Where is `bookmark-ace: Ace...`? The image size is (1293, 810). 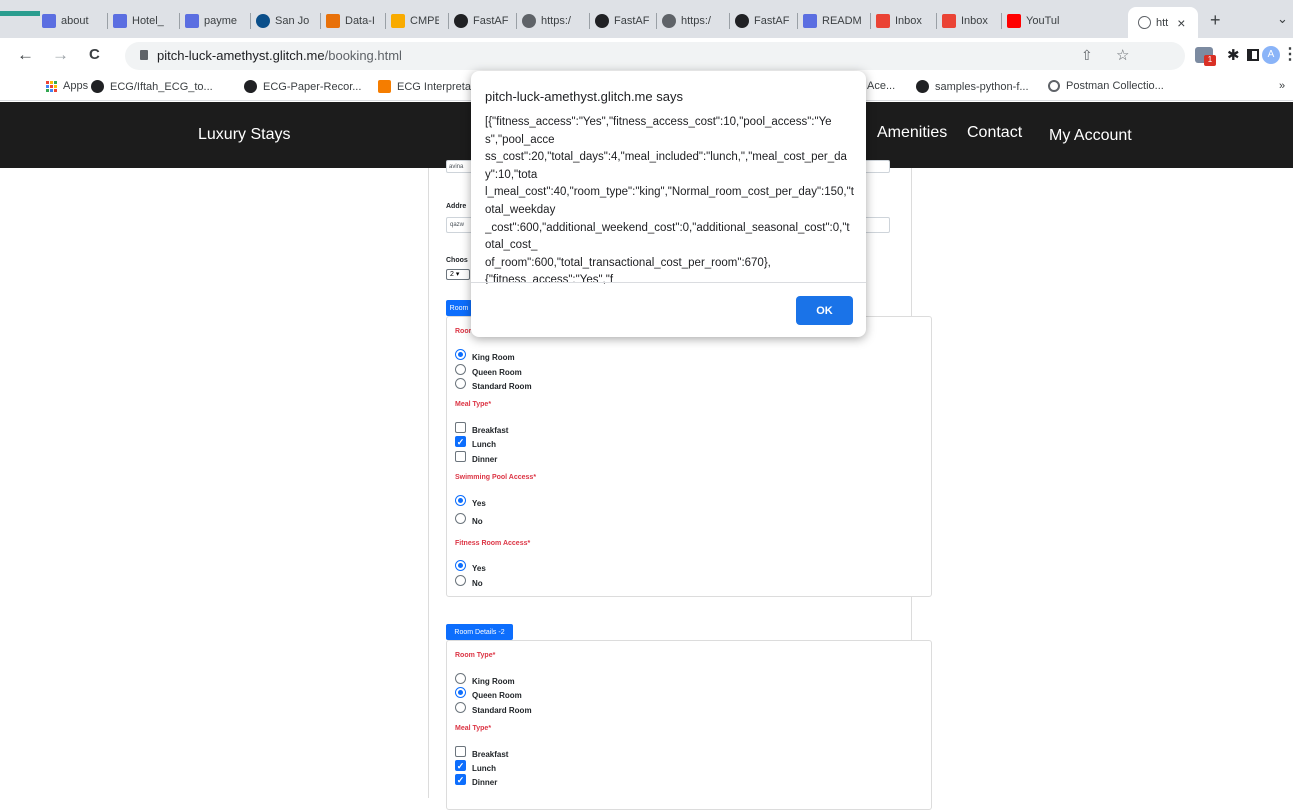
bookmark-ace: Ace... is located at coordinates (881, 86).